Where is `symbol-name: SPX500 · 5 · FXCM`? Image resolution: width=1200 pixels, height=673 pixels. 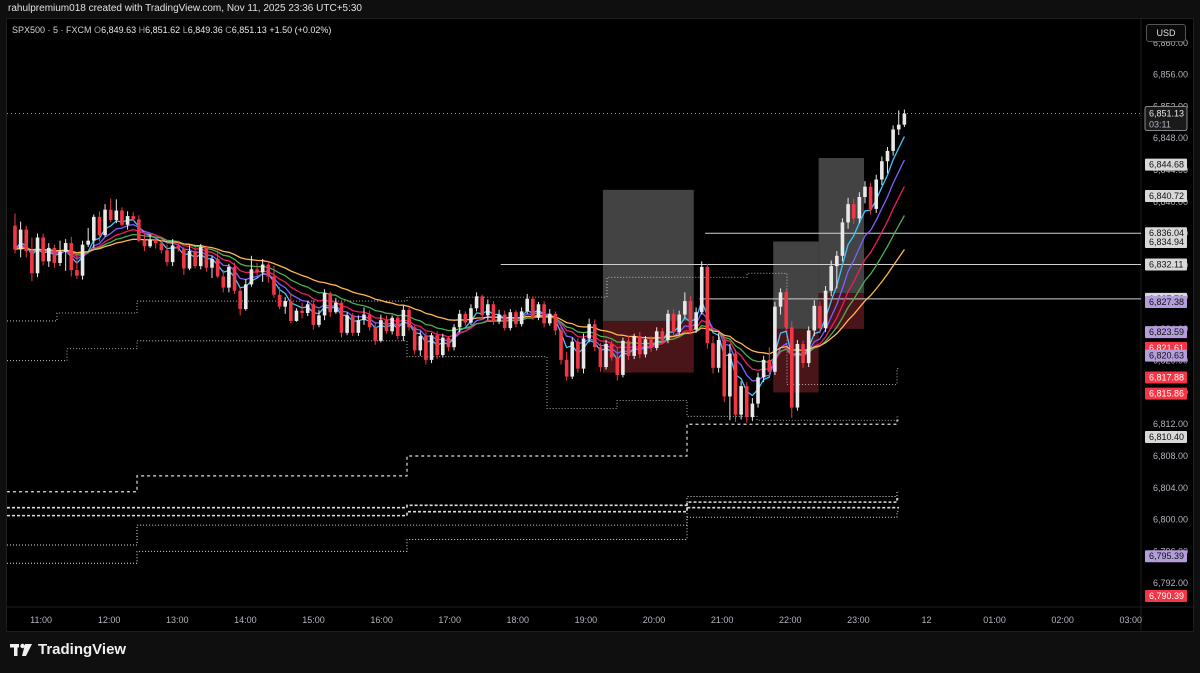
symbol-name: SPX500 · 5 · FXCM is located at coordinates (52, 30).